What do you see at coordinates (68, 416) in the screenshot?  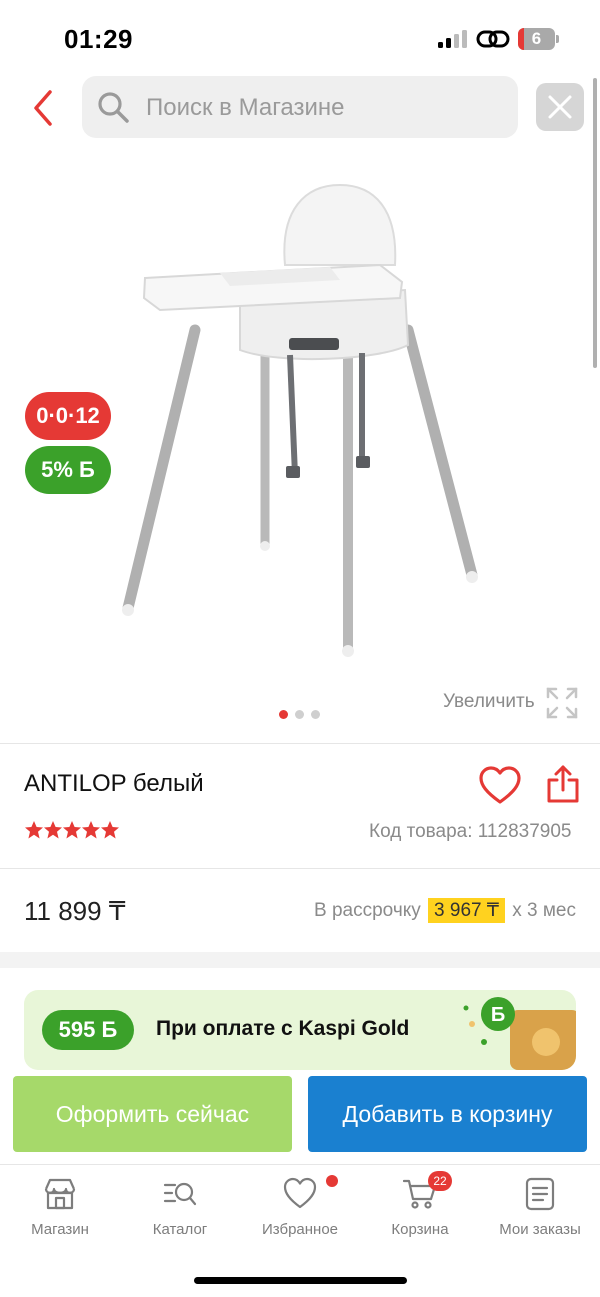 I see `installment-badge: 0·0·12` at bounding box center [68, 416].